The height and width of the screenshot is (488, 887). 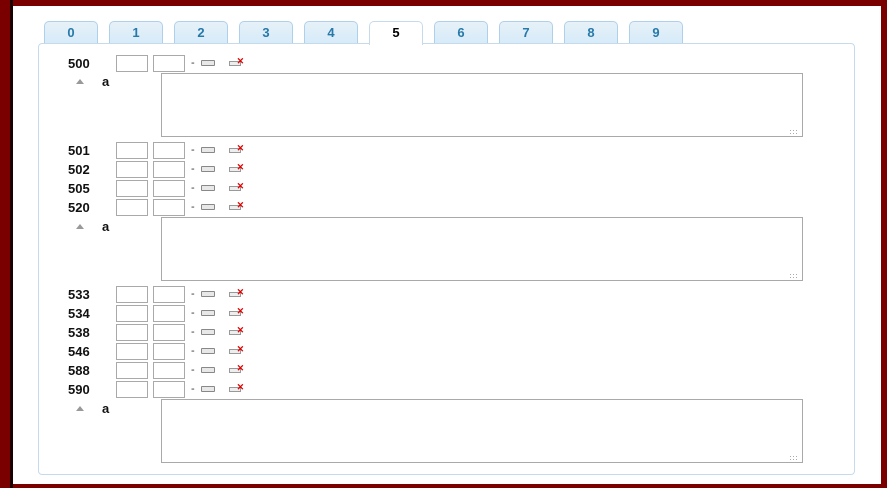 I want to click on field-tag: 546, so click(x=79, y=351).